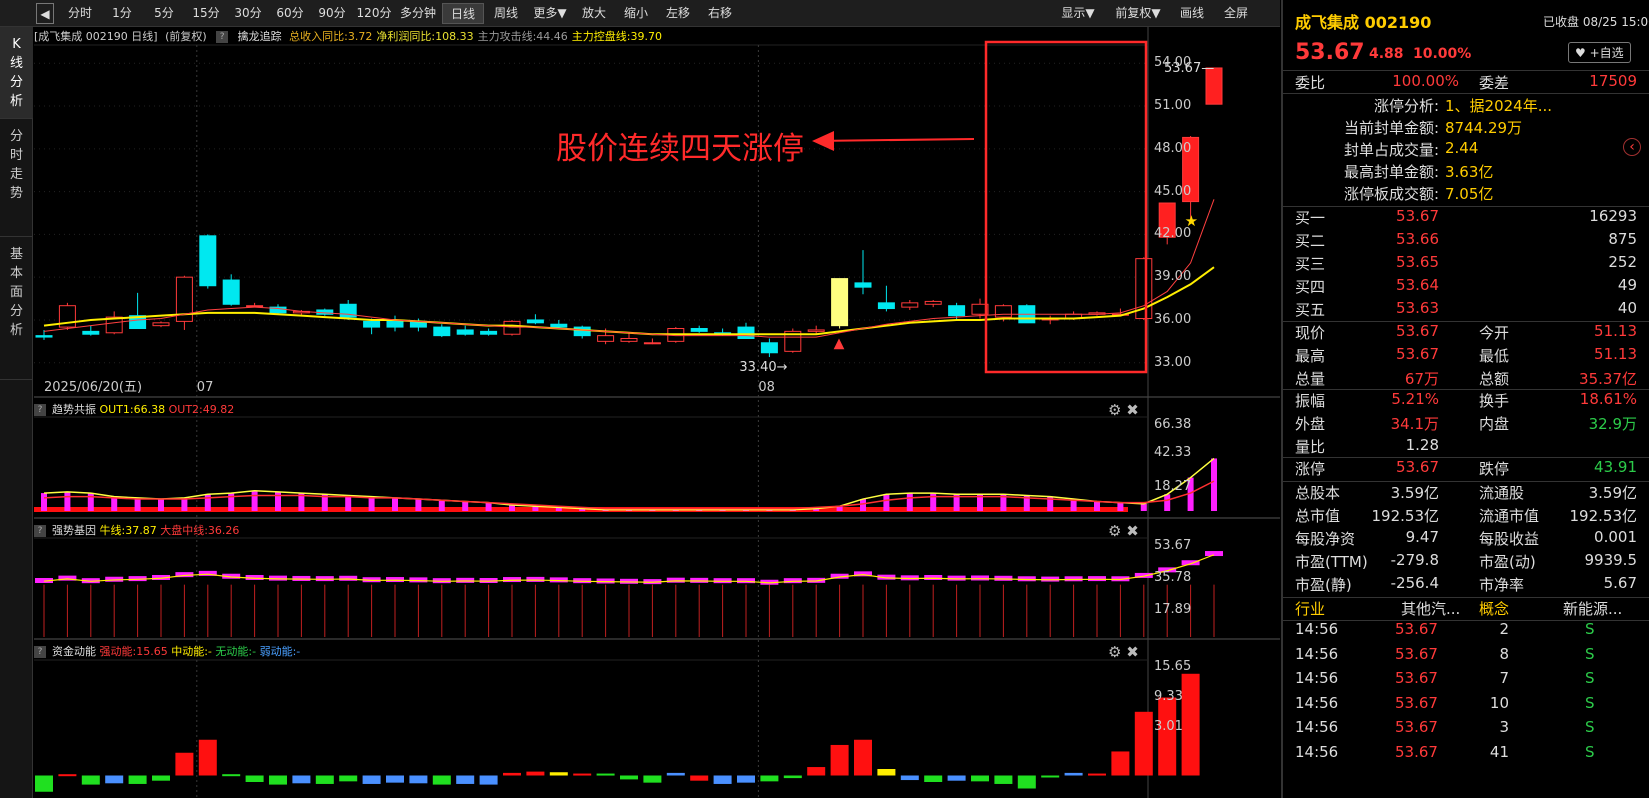 The image size is (1649, 798). I want to click on bid-price: 53.66, so click(1417, 239).